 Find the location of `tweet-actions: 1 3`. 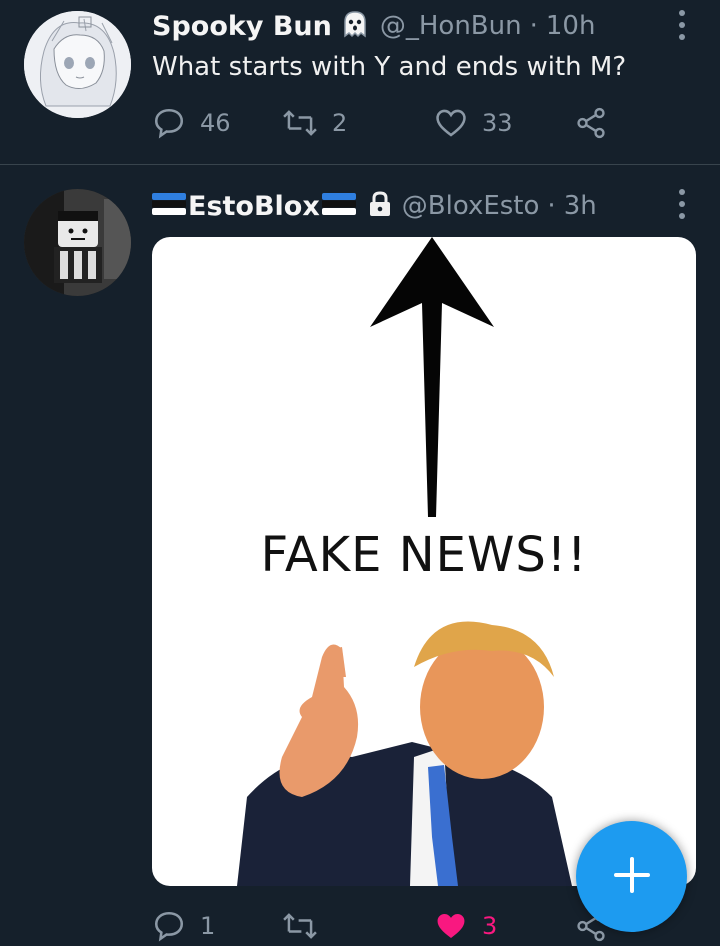

tweet-actions: 1 3 is located at coordinates (380, 926).